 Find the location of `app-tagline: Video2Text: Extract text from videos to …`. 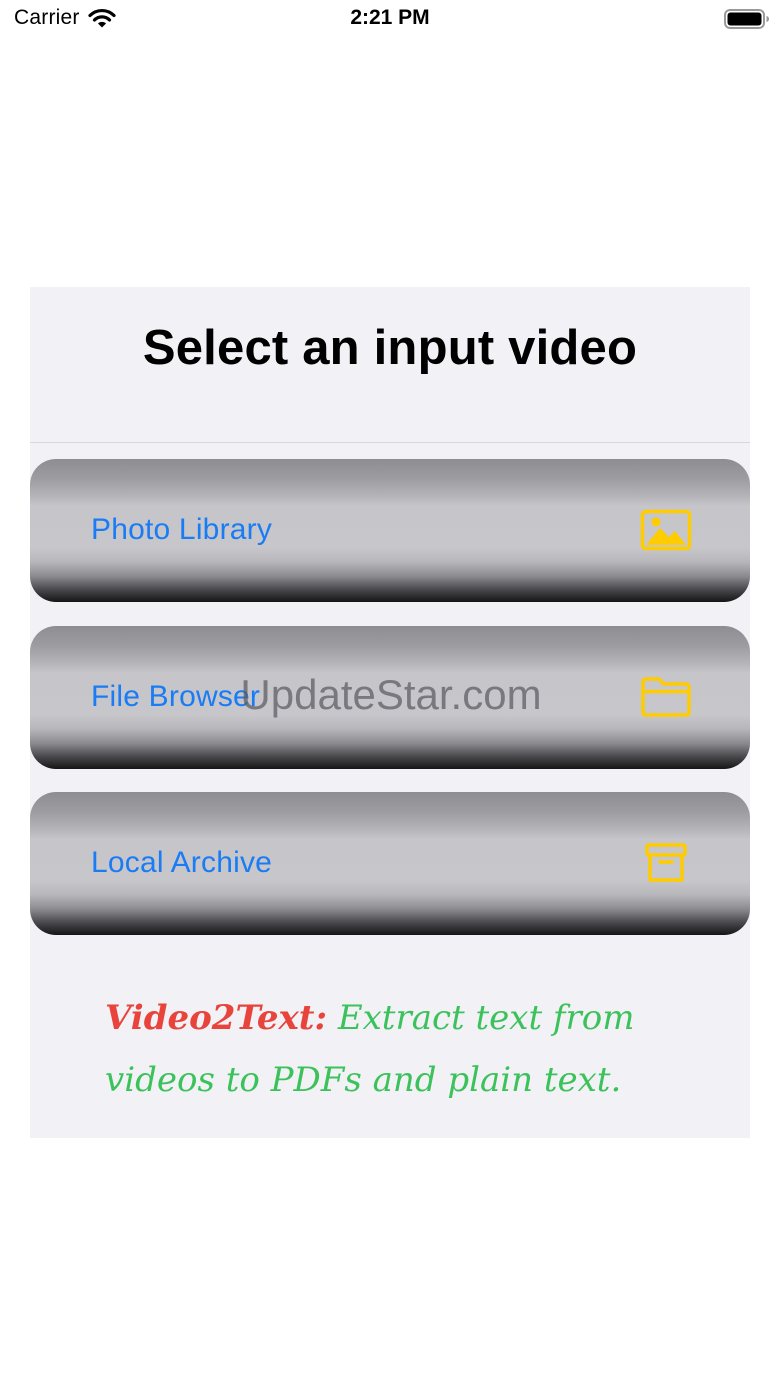

app-tagline: Video2Text: Extract text from videos to … is located at coordinates (405, 1049).